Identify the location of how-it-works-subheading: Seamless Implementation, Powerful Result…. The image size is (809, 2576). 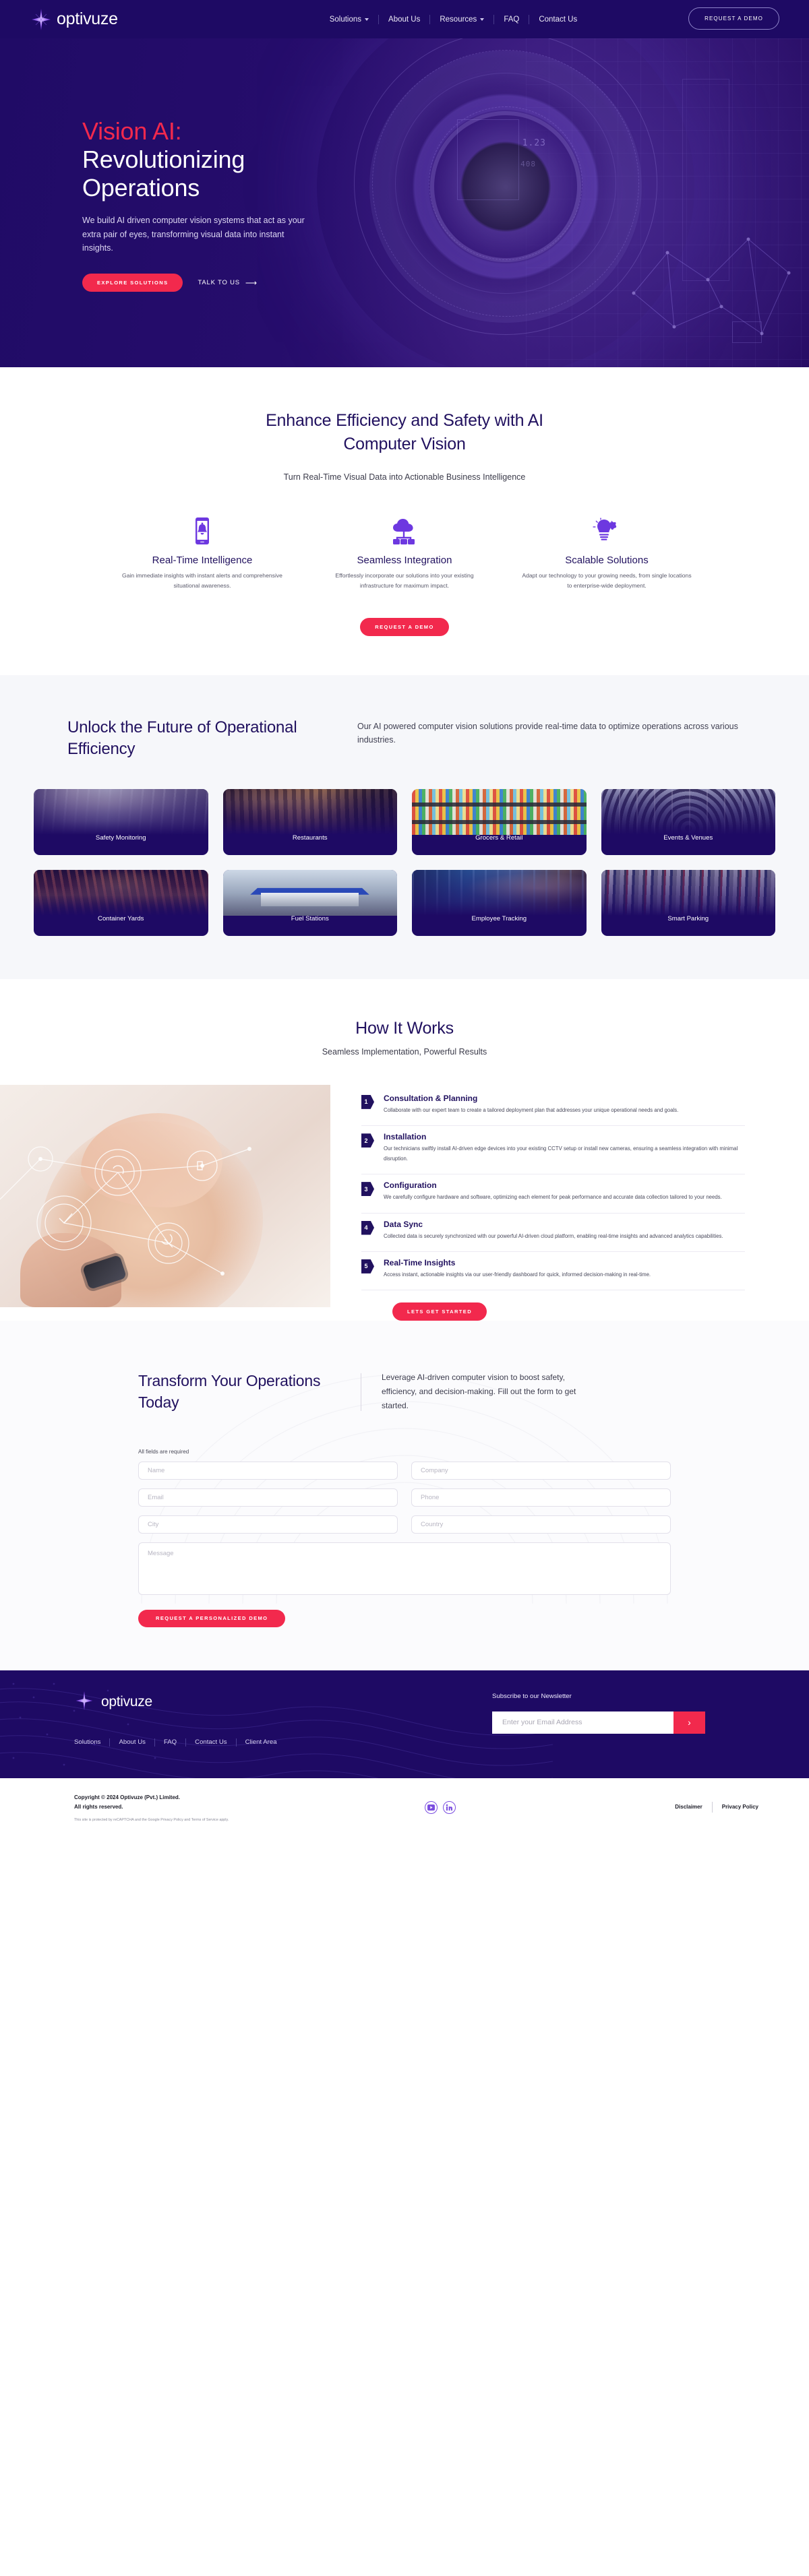
(404, 1051).